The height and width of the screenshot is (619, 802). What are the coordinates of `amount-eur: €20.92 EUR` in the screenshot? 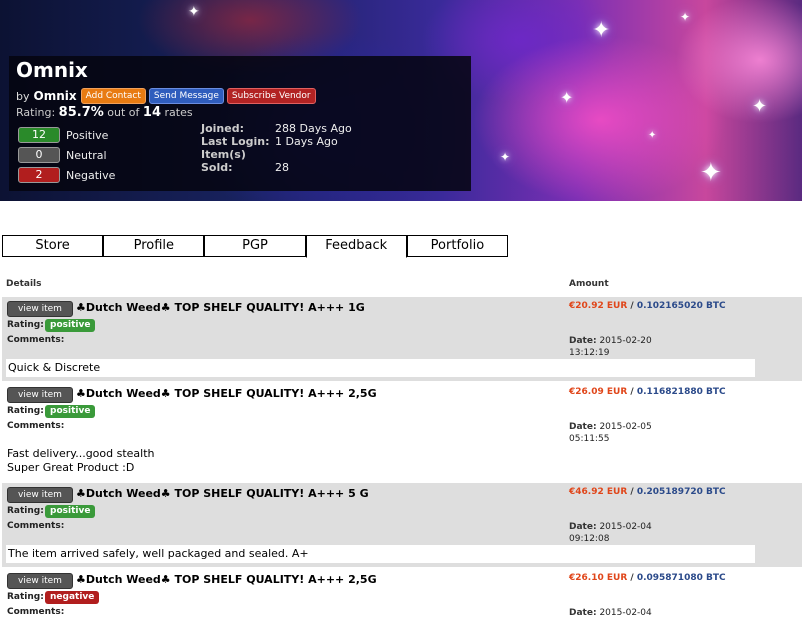 It's located at (598, 306).